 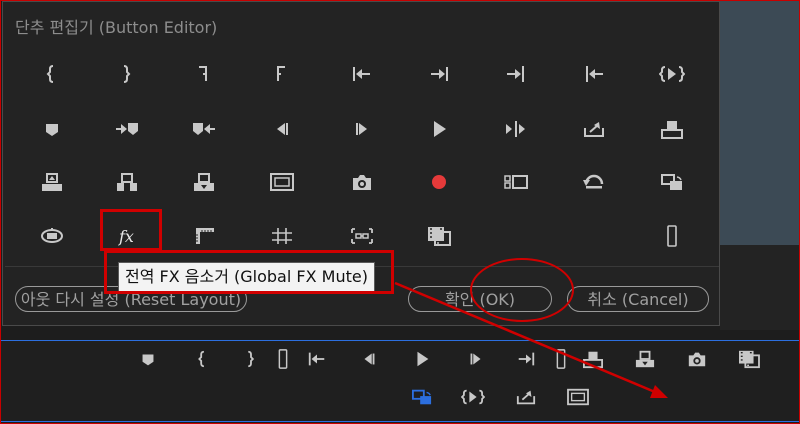 I want to click on svg-text: fx, so click(x=126, y=236).